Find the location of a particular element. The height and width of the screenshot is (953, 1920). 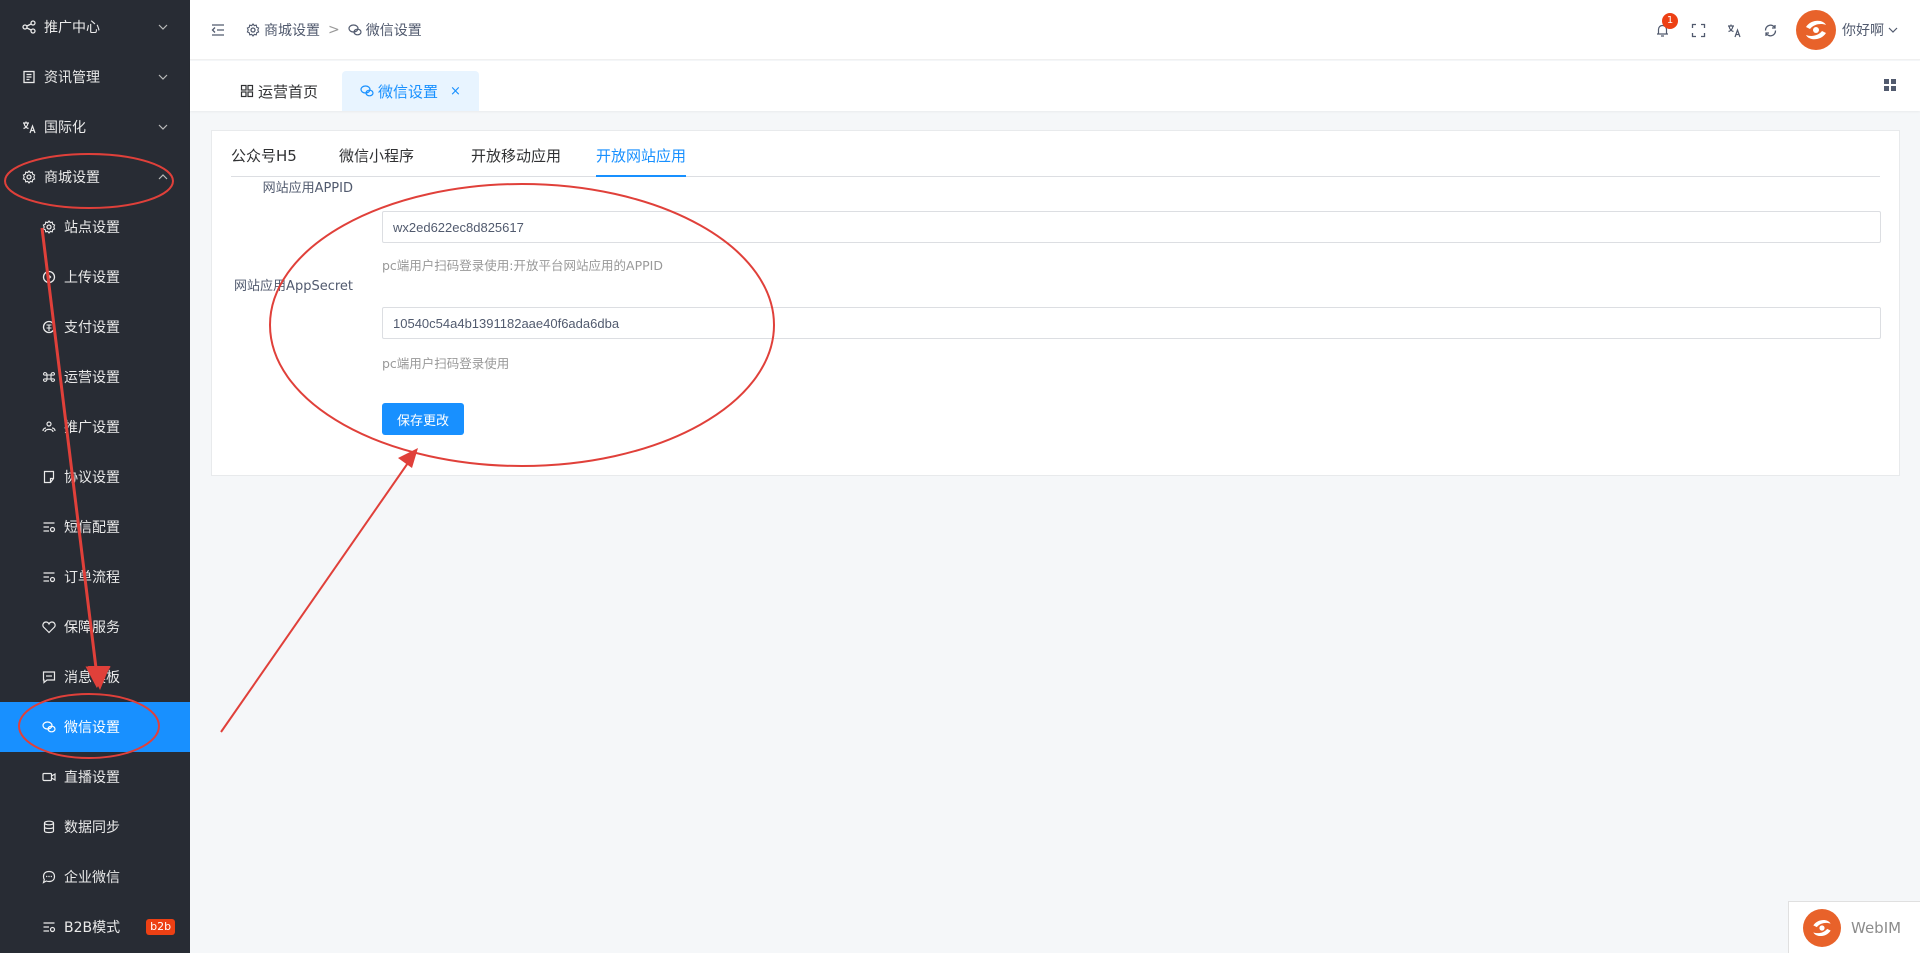

sms-config-icon is located at coordinates (49, 527).